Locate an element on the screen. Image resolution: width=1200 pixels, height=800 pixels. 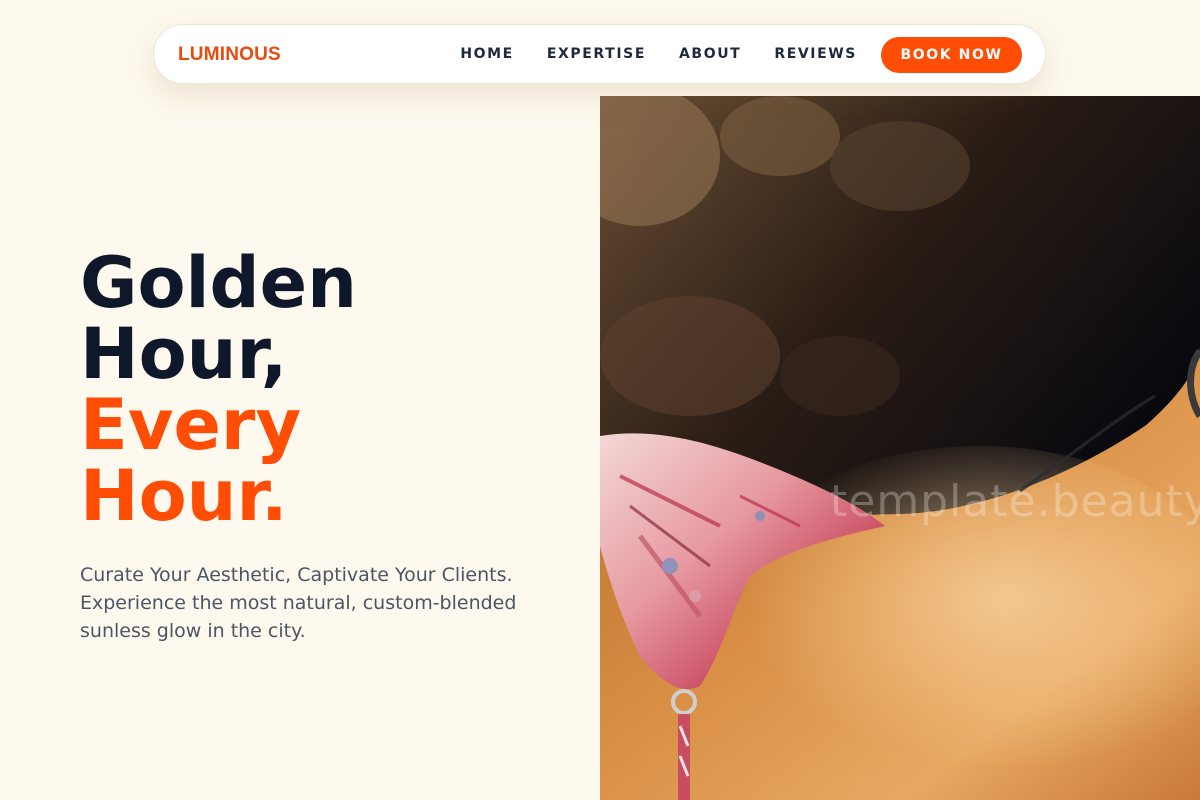
headline-line-4: Hour. is located at coordinates (184, 496).